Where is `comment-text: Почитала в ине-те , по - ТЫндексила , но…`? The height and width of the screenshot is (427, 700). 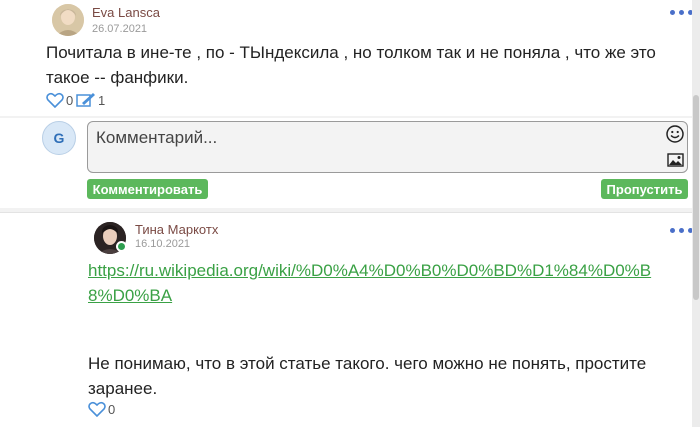
comment-text: Почитала в ине-те , по - ТЫндексила , но… is located at coordinates (351, 65).